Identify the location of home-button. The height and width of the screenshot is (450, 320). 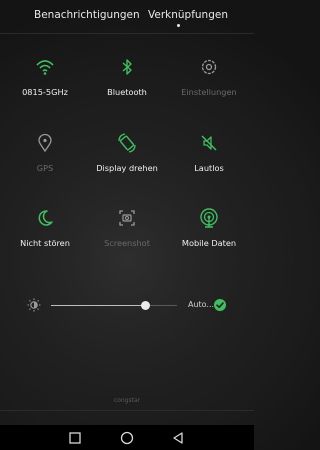
(127, 438).